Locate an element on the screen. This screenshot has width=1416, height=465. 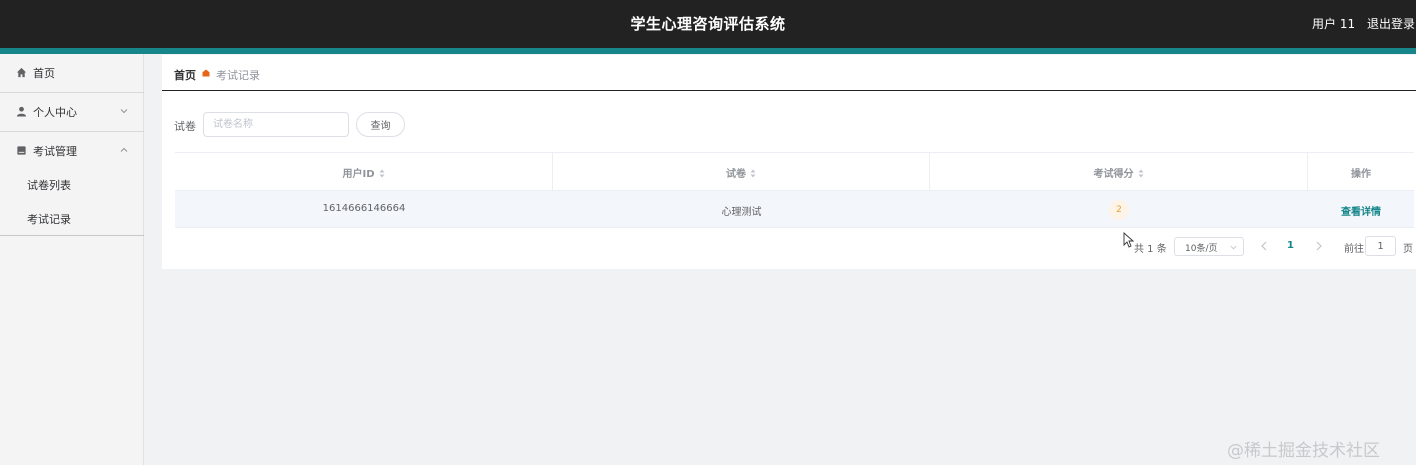
view-details-button: 查看详情 is located at coordinates (1361, 212).